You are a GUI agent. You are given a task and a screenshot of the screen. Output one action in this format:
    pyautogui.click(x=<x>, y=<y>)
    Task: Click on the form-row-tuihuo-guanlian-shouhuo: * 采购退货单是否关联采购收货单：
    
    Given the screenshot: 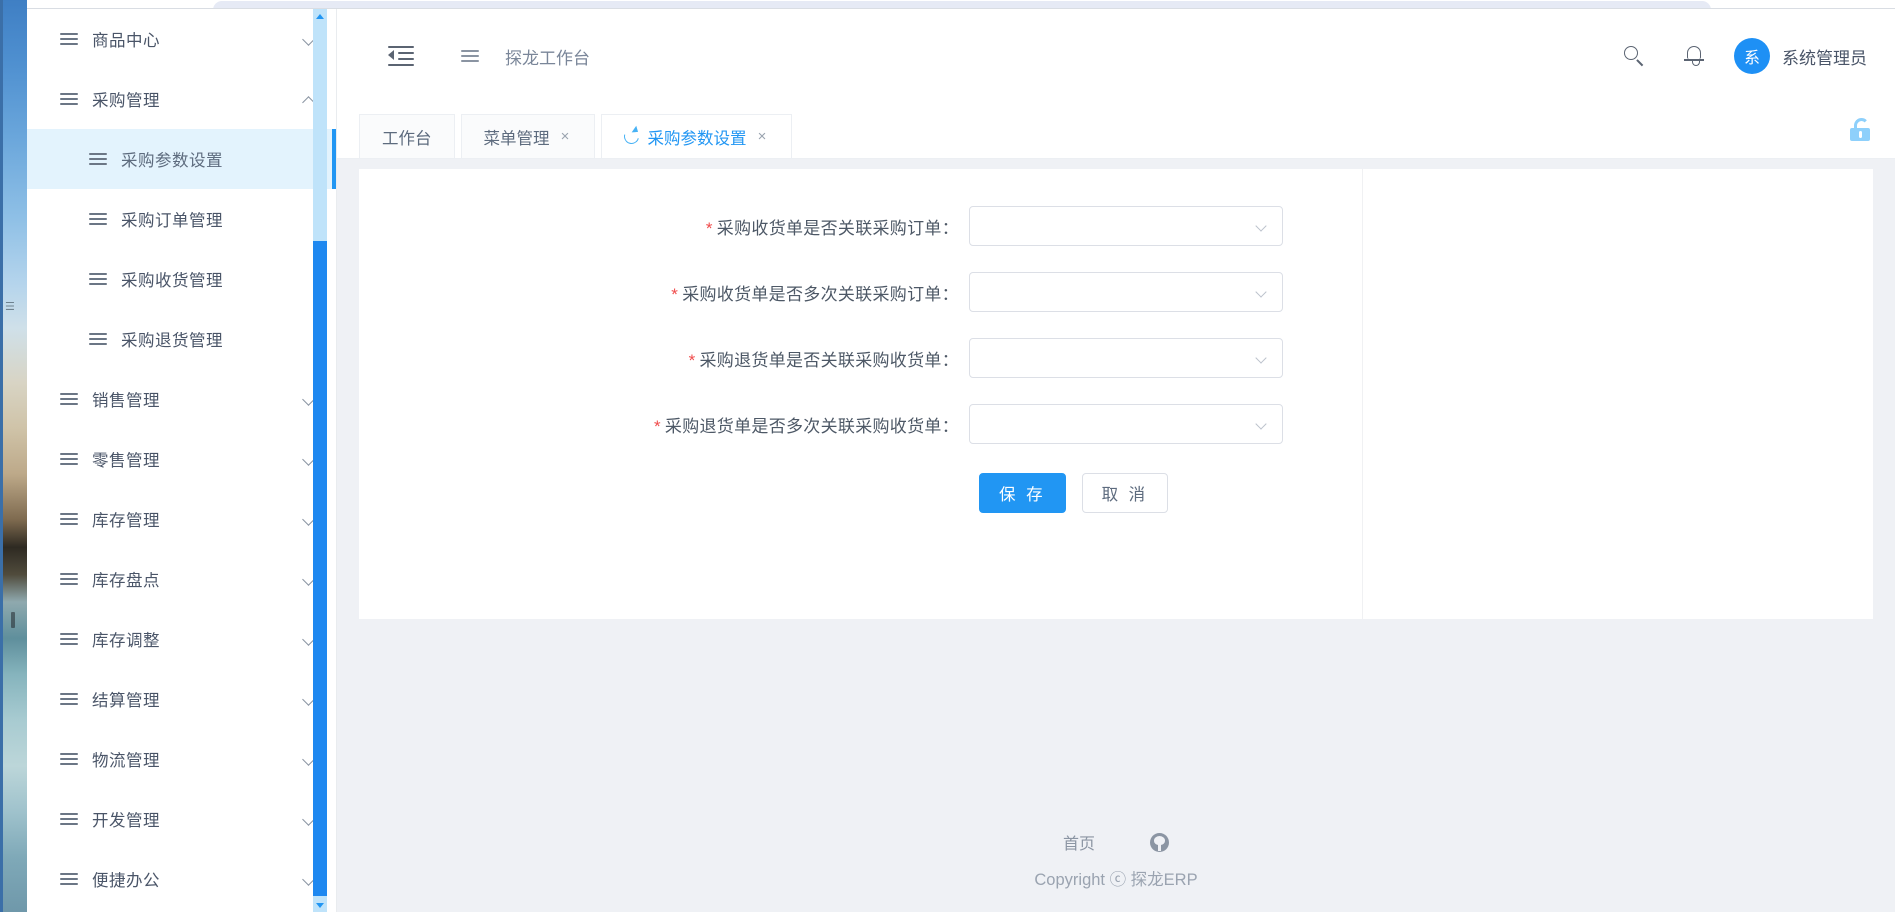 What is the action you would take?
    pyautogui.click(x=860, y=358)
    